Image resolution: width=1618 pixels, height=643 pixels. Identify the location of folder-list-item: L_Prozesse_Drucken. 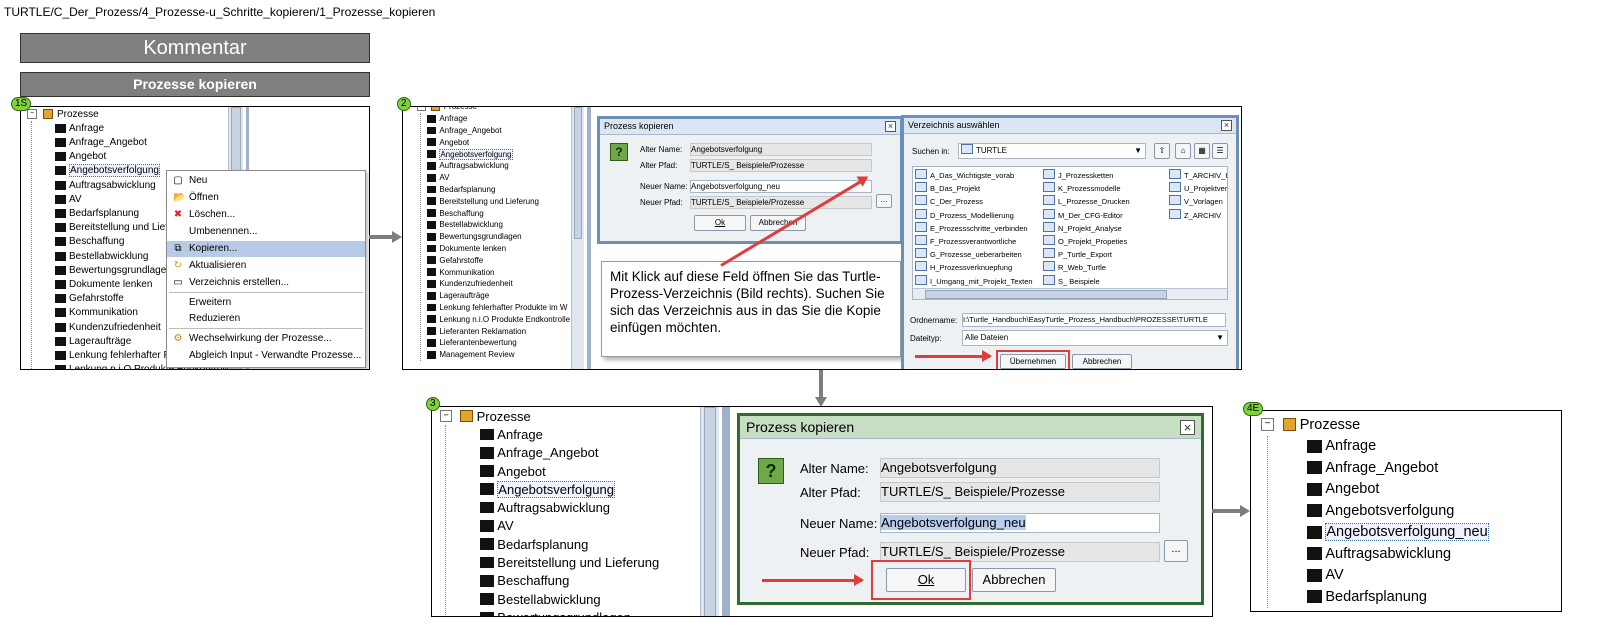
(1086, 201).